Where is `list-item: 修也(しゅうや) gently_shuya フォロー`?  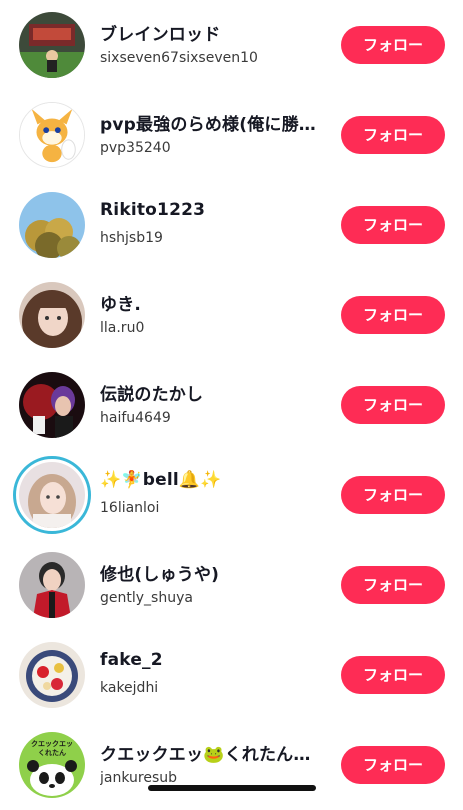 list-item: 修也(しゅうや) gently_shuya フォロー is located at coordinates (231, 585).